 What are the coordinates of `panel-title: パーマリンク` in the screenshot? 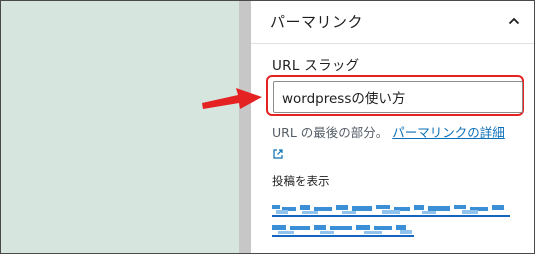 It's located at (317, 22).